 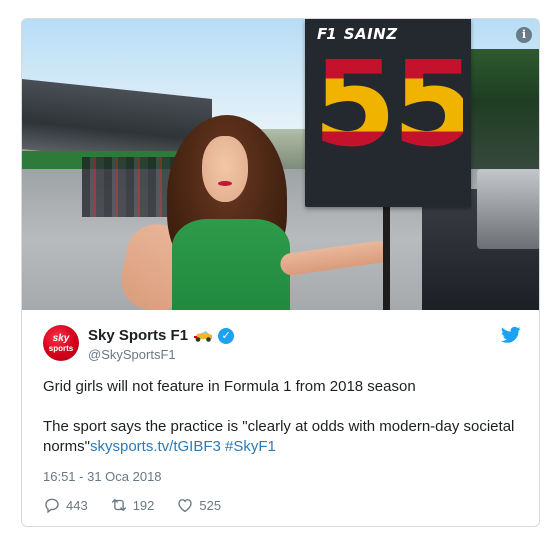 I want to click on sign-number: 55, so click(x=388, y=112).